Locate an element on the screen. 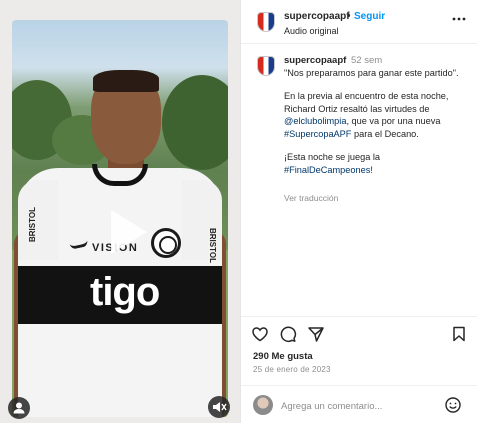  post-header: supercopaapf • Seguir Audio original is located at coordinates (359, 22).